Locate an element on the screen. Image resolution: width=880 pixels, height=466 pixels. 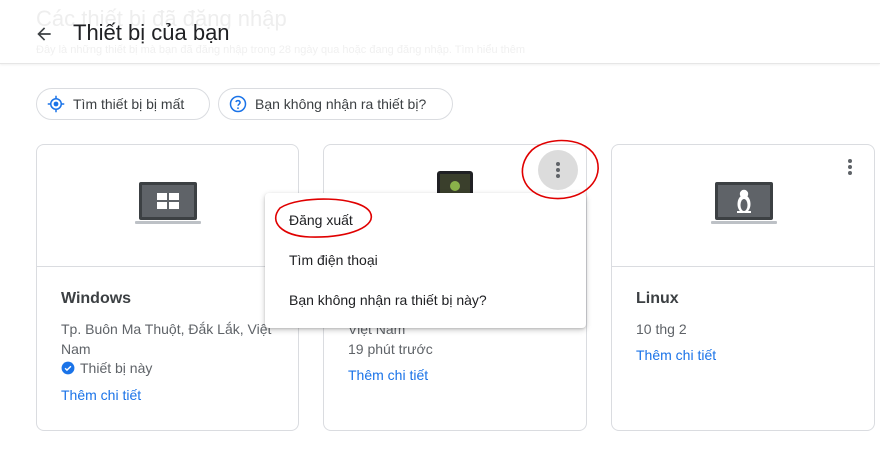
device-last-active: 10 thg 2 is located at coordinates (661, 329).